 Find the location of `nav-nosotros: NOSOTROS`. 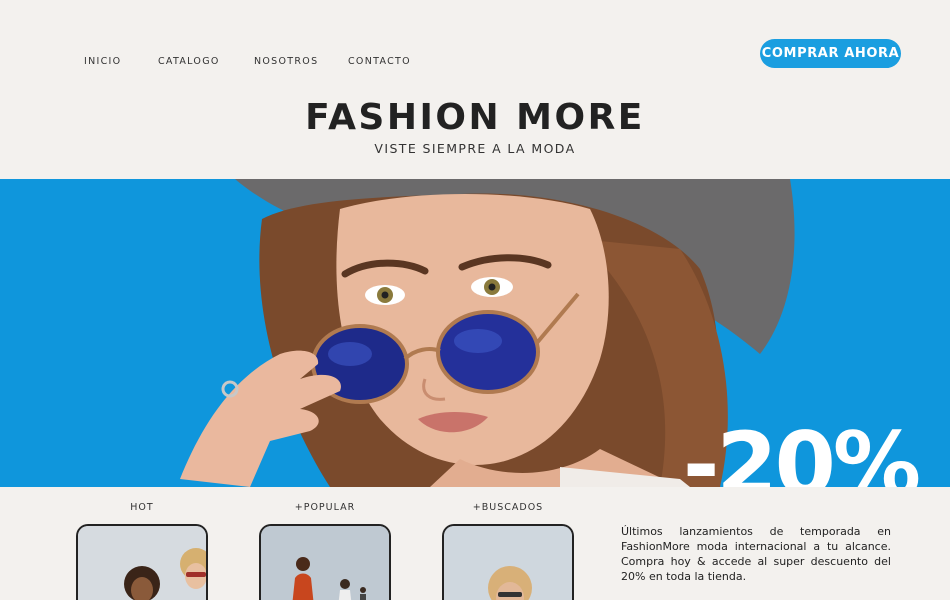

nav-nosotros: NOSOTROS is located at coordinates (301, 61).